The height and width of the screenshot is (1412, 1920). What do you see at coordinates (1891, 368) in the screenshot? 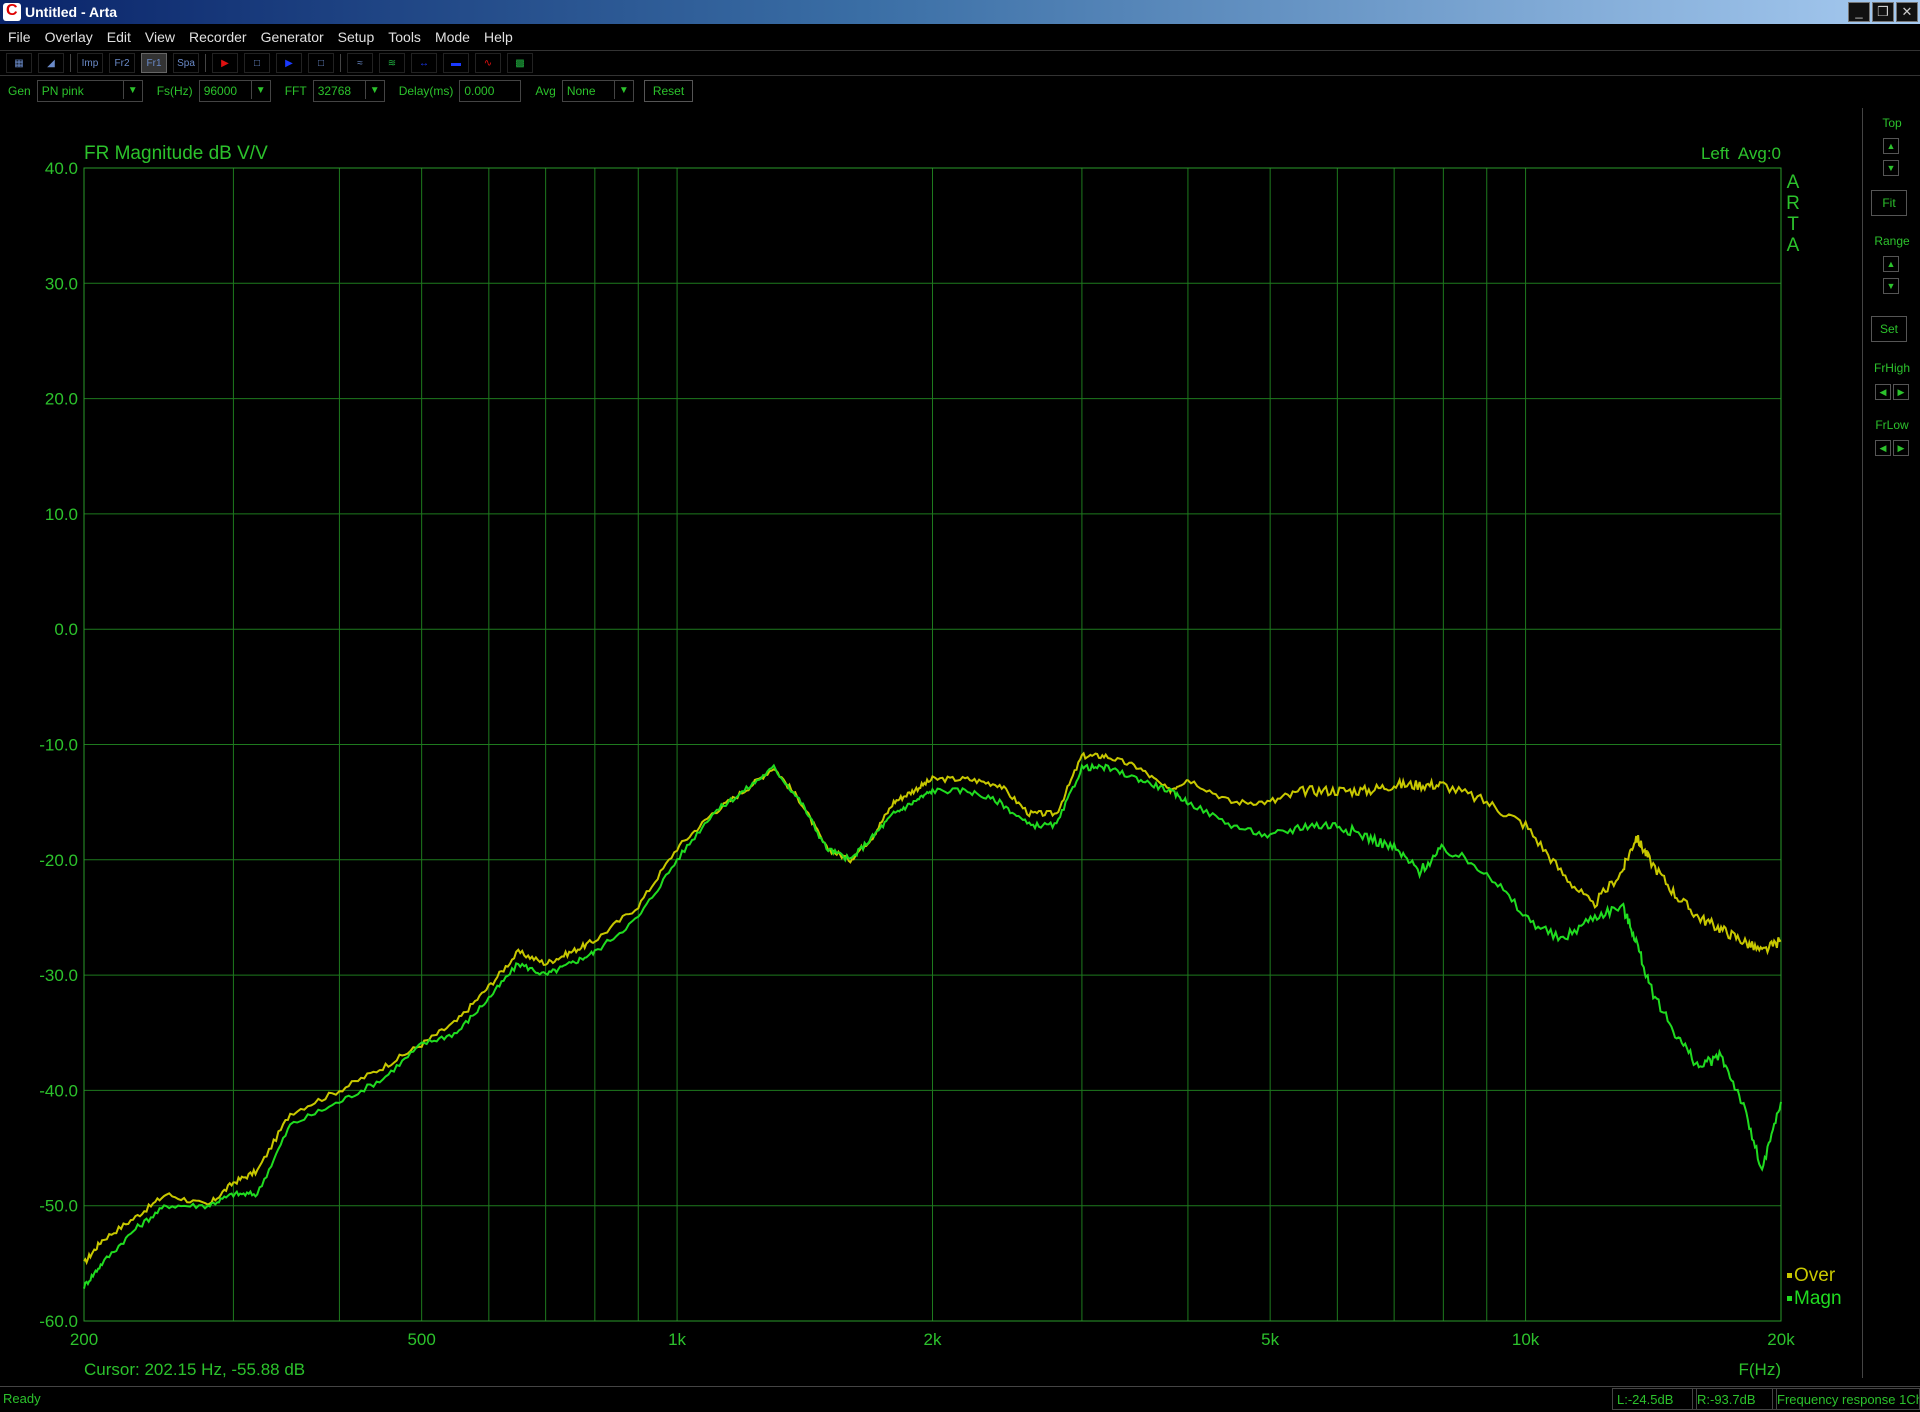
I see `frhigh-label: FrHigh` at bounding box center [1891, 368].